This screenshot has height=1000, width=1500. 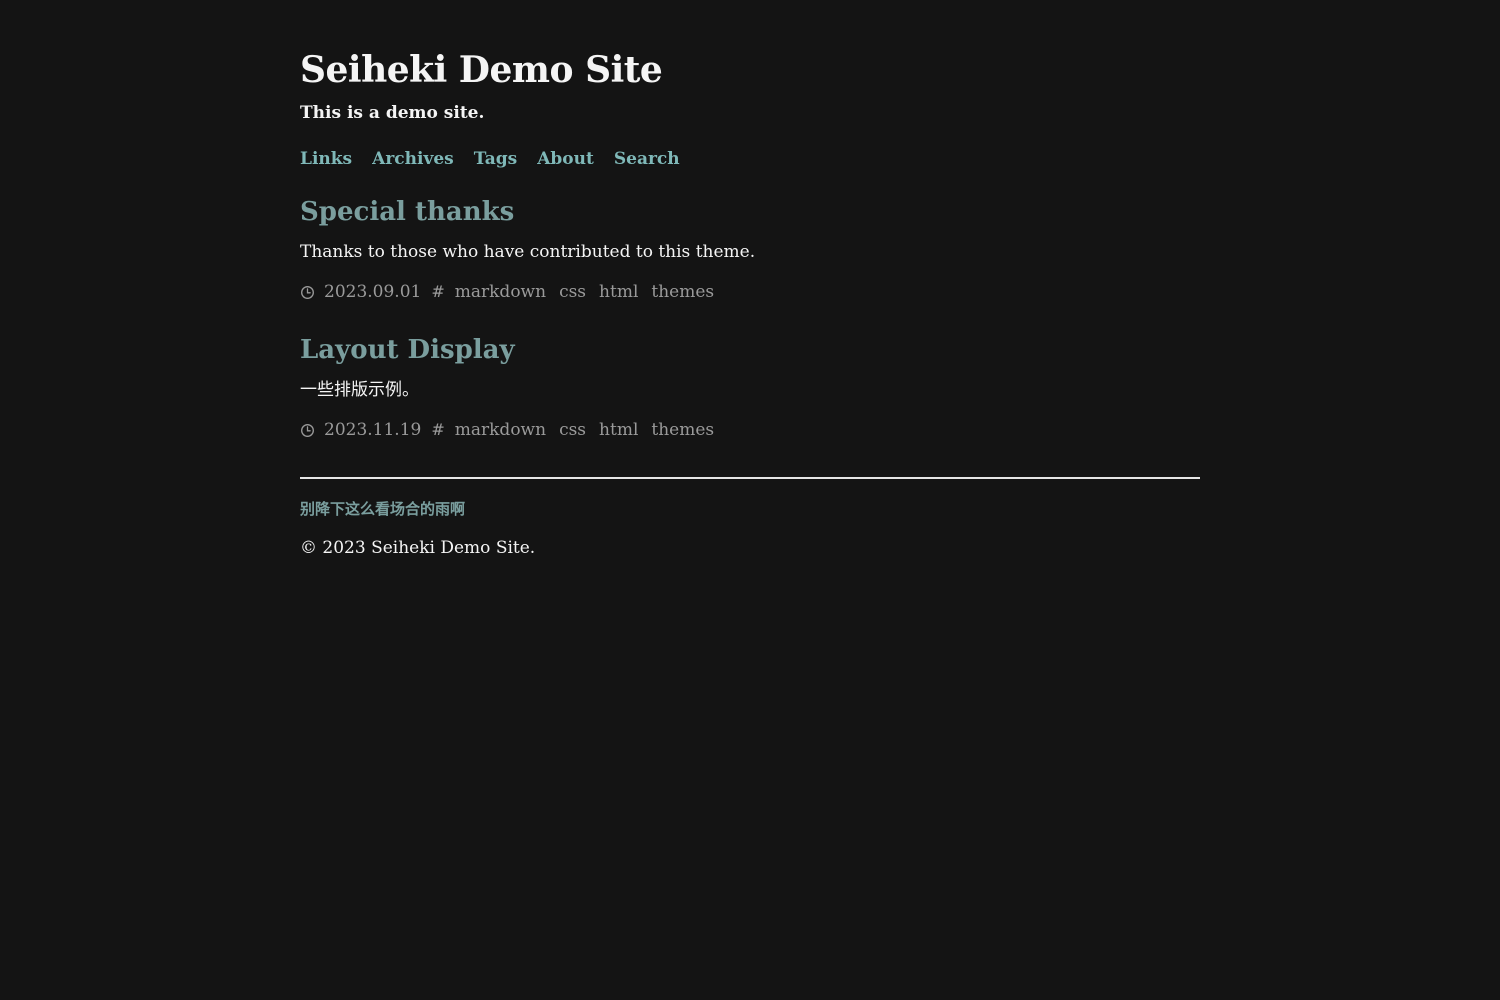 I want to click on post-date: 2023.11.19, so click(x=373, y=430).